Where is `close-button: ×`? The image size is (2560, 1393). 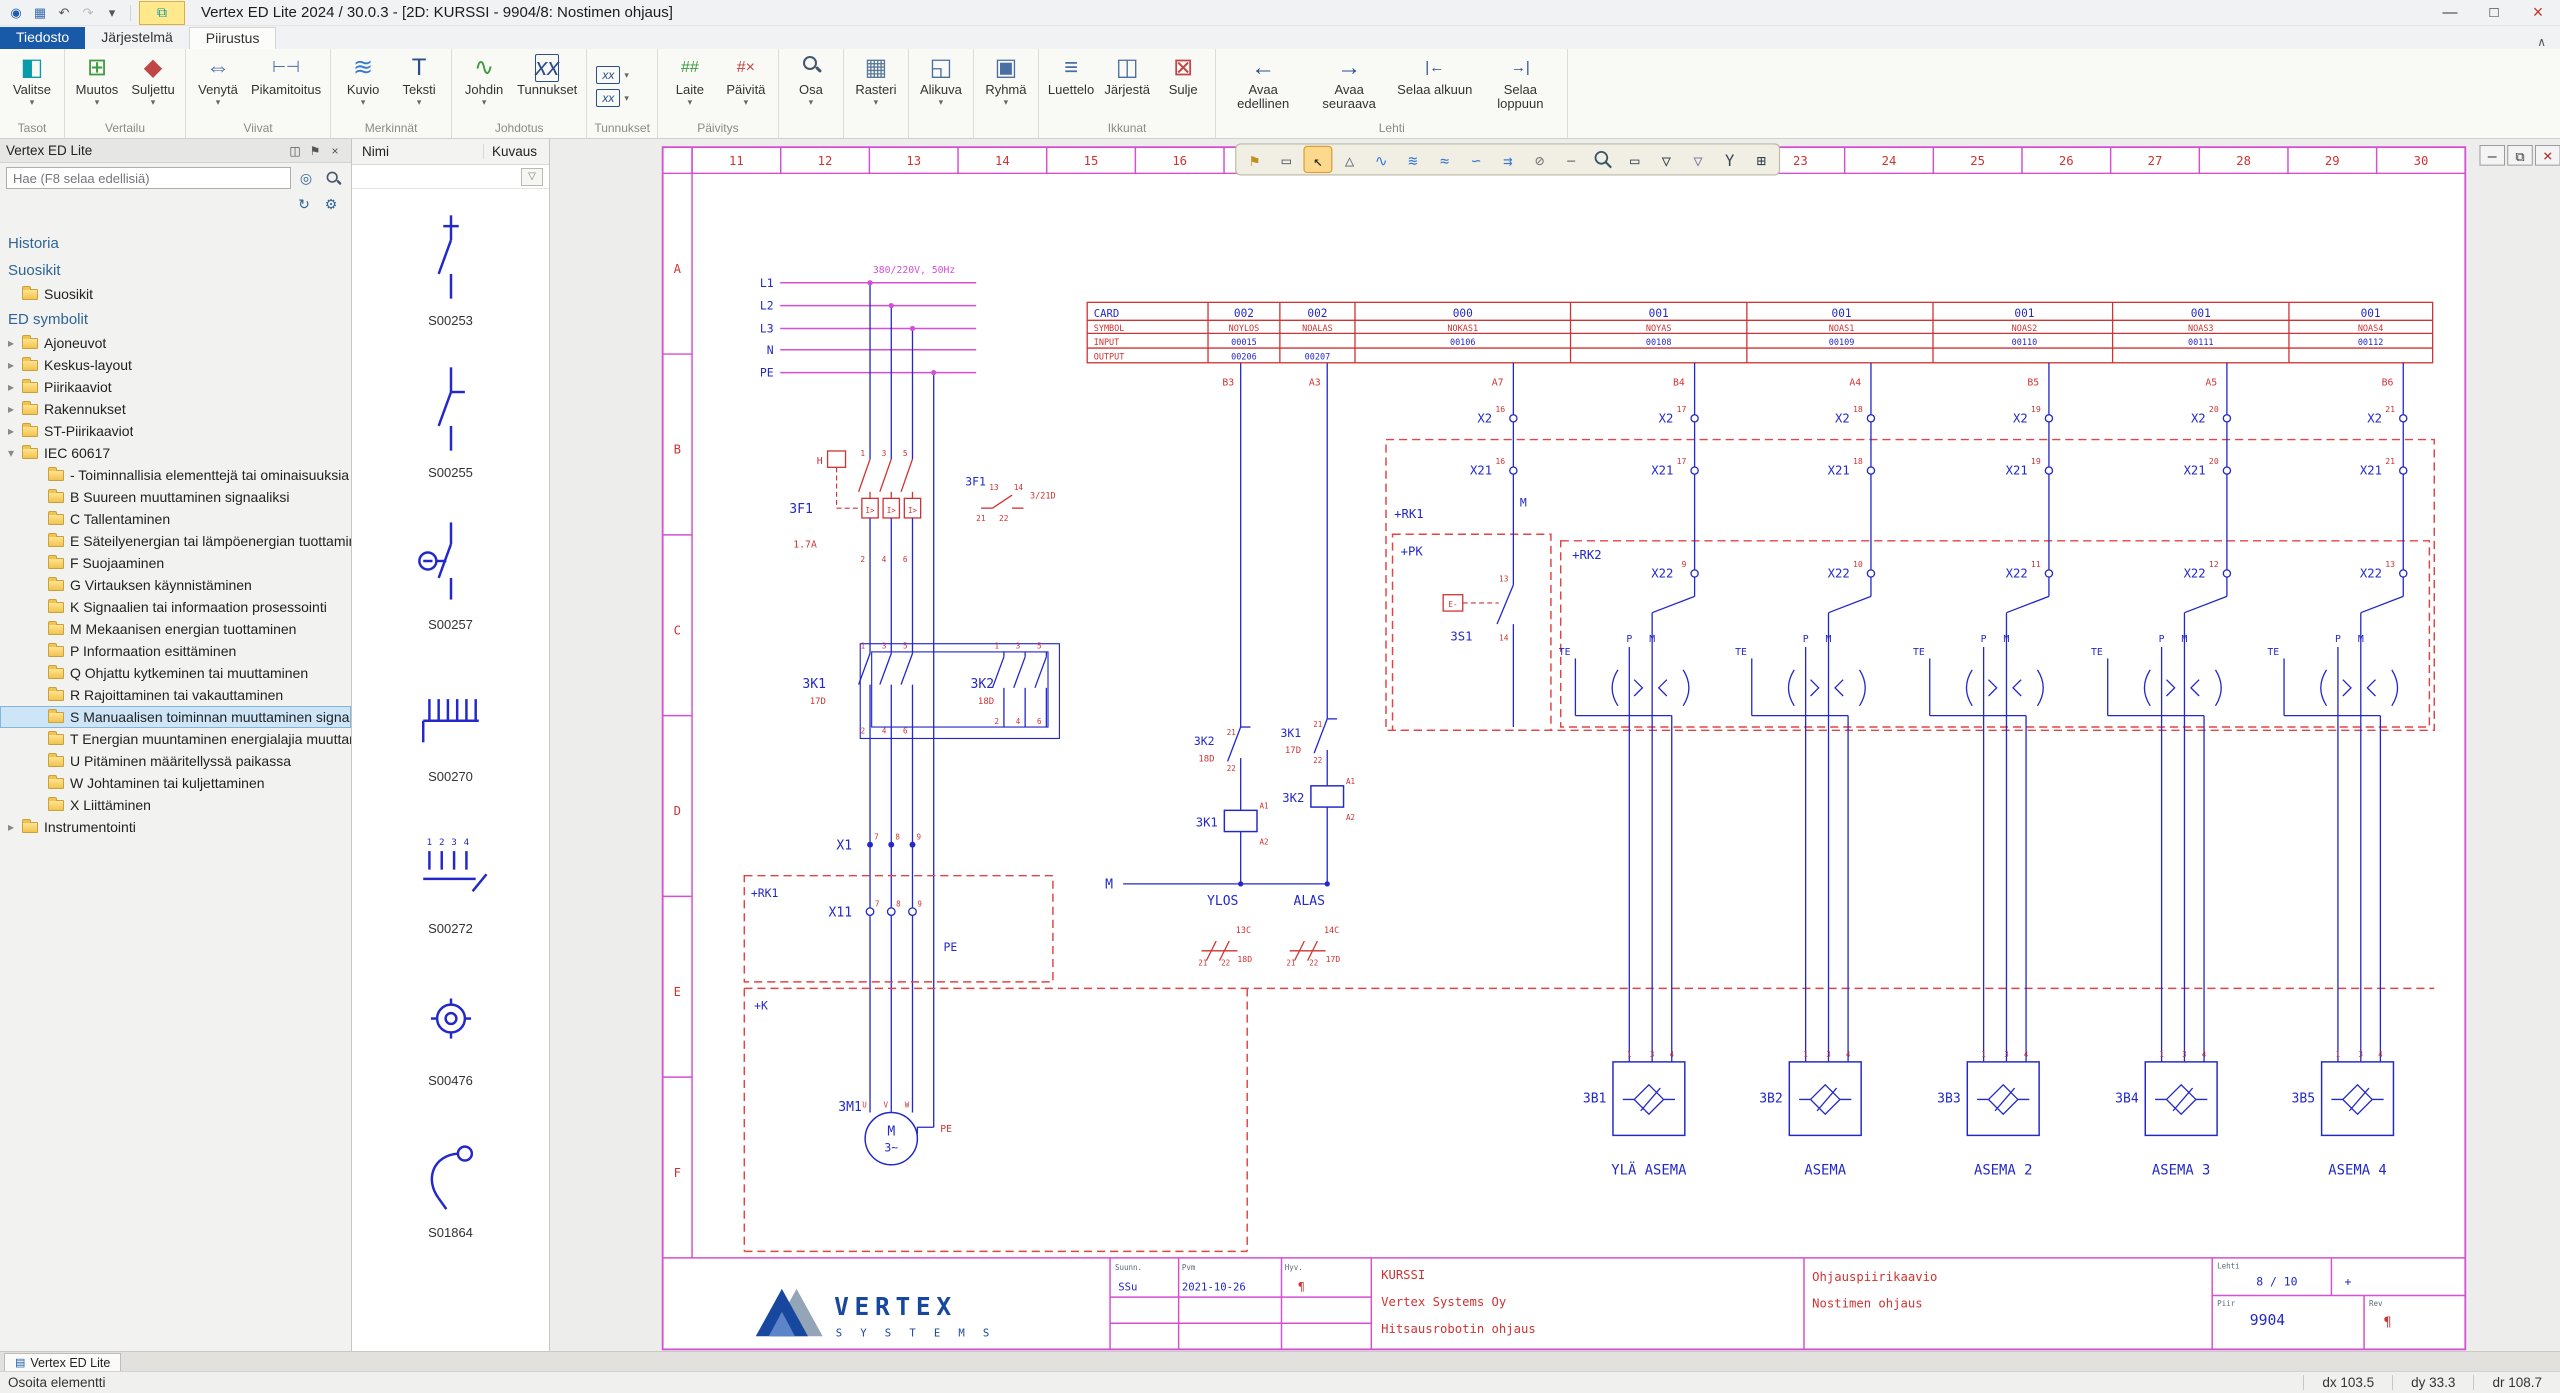 close-button: × is located at coordinates (2538, 12).